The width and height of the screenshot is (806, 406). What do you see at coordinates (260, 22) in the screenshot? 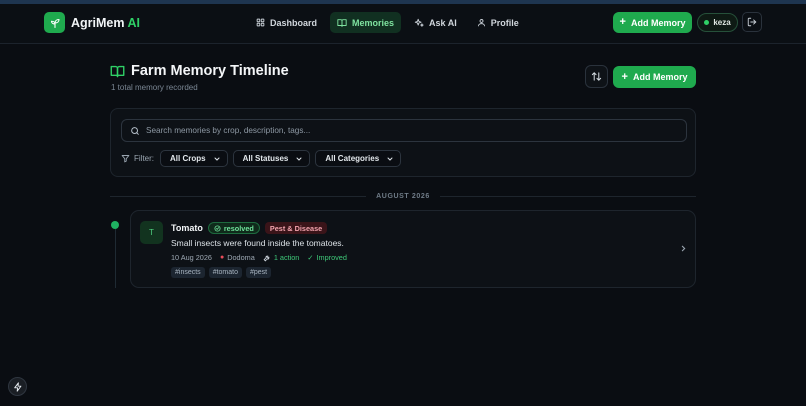
I see `grid-icon` at bounding box center [260, 22].